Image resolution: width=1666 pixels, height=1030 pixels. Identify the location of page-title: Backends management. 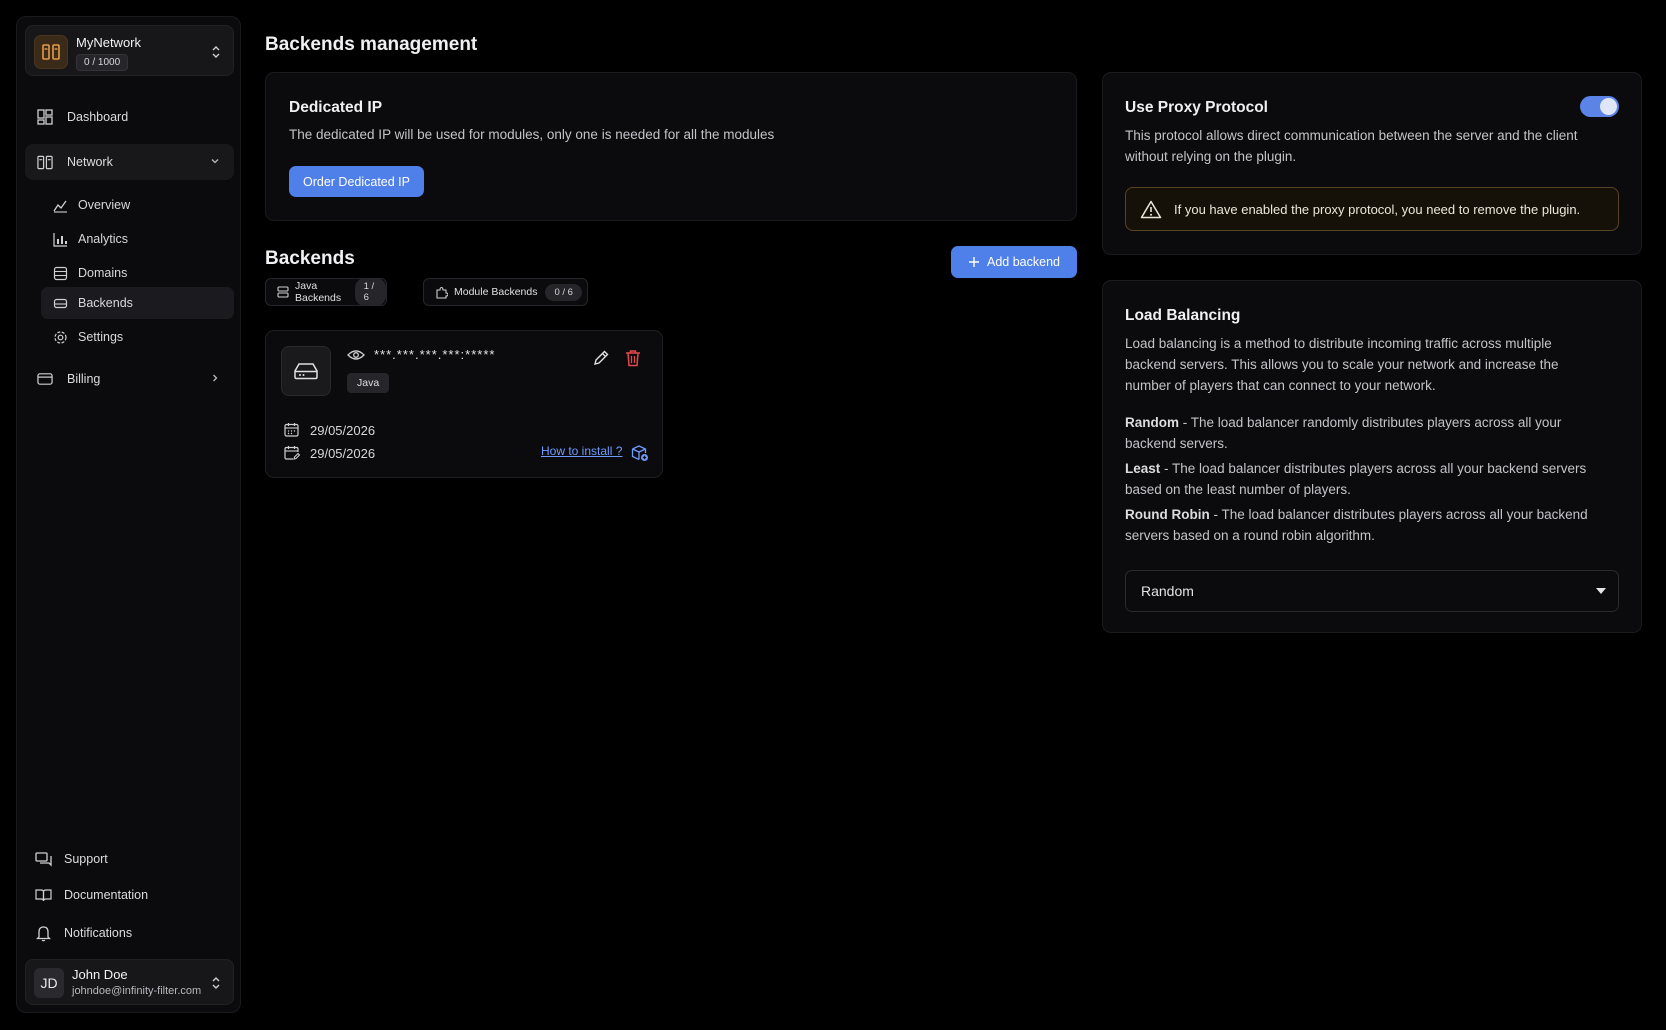
(371, 44).